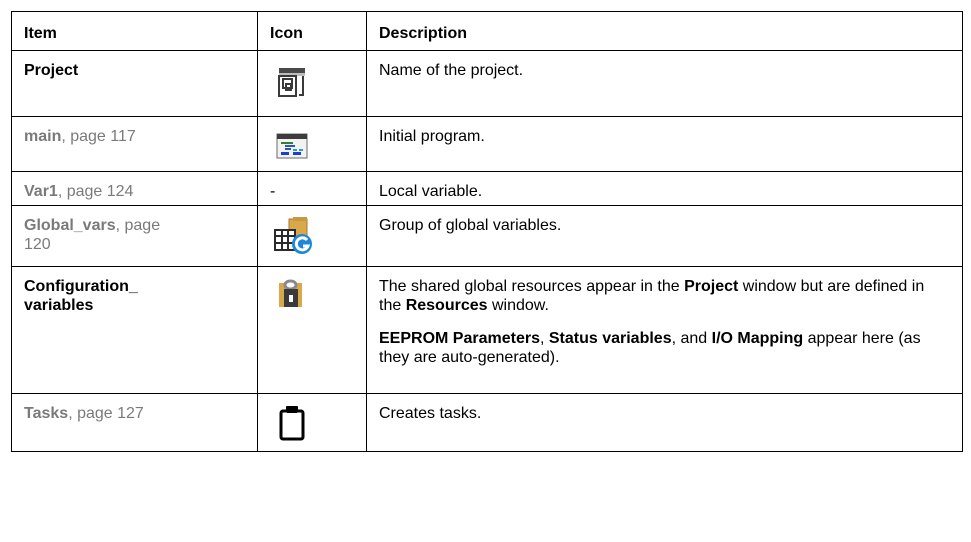  What do you see at coordinates (37, 244) in the screenshot?
I see `item-page-ref-line2: 120` at bounding box center [37, 244].